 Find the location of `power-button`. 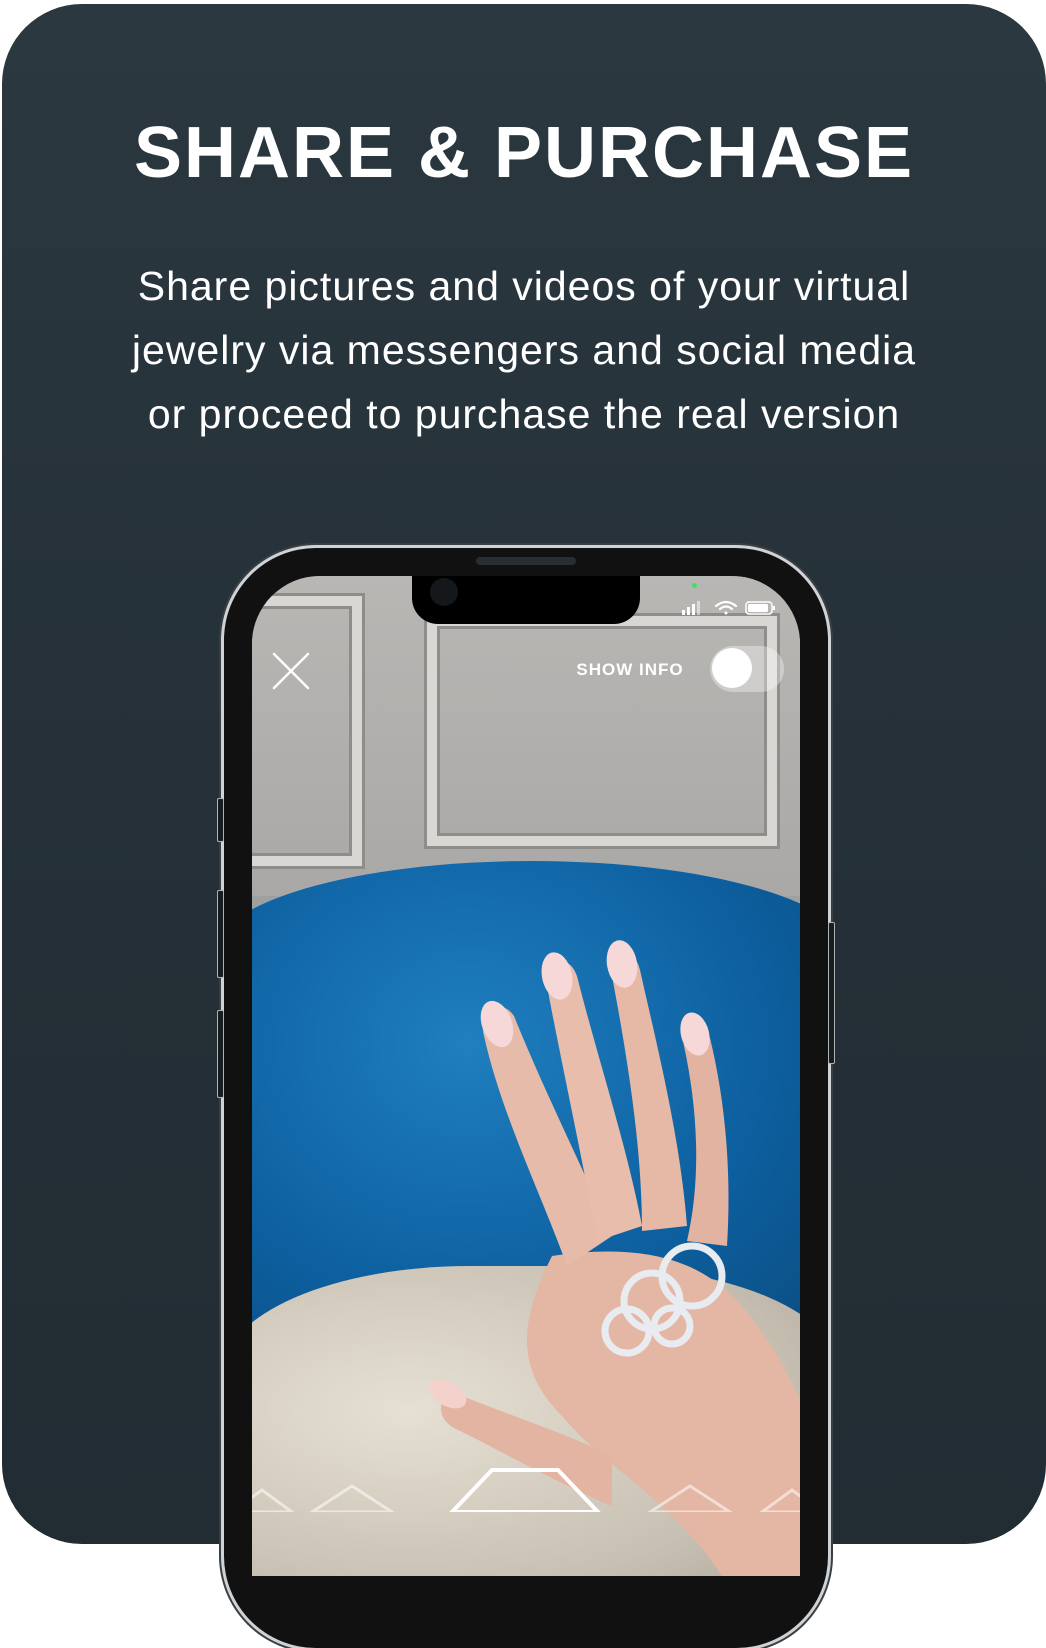

power-button is located at coordinates (831, 993).